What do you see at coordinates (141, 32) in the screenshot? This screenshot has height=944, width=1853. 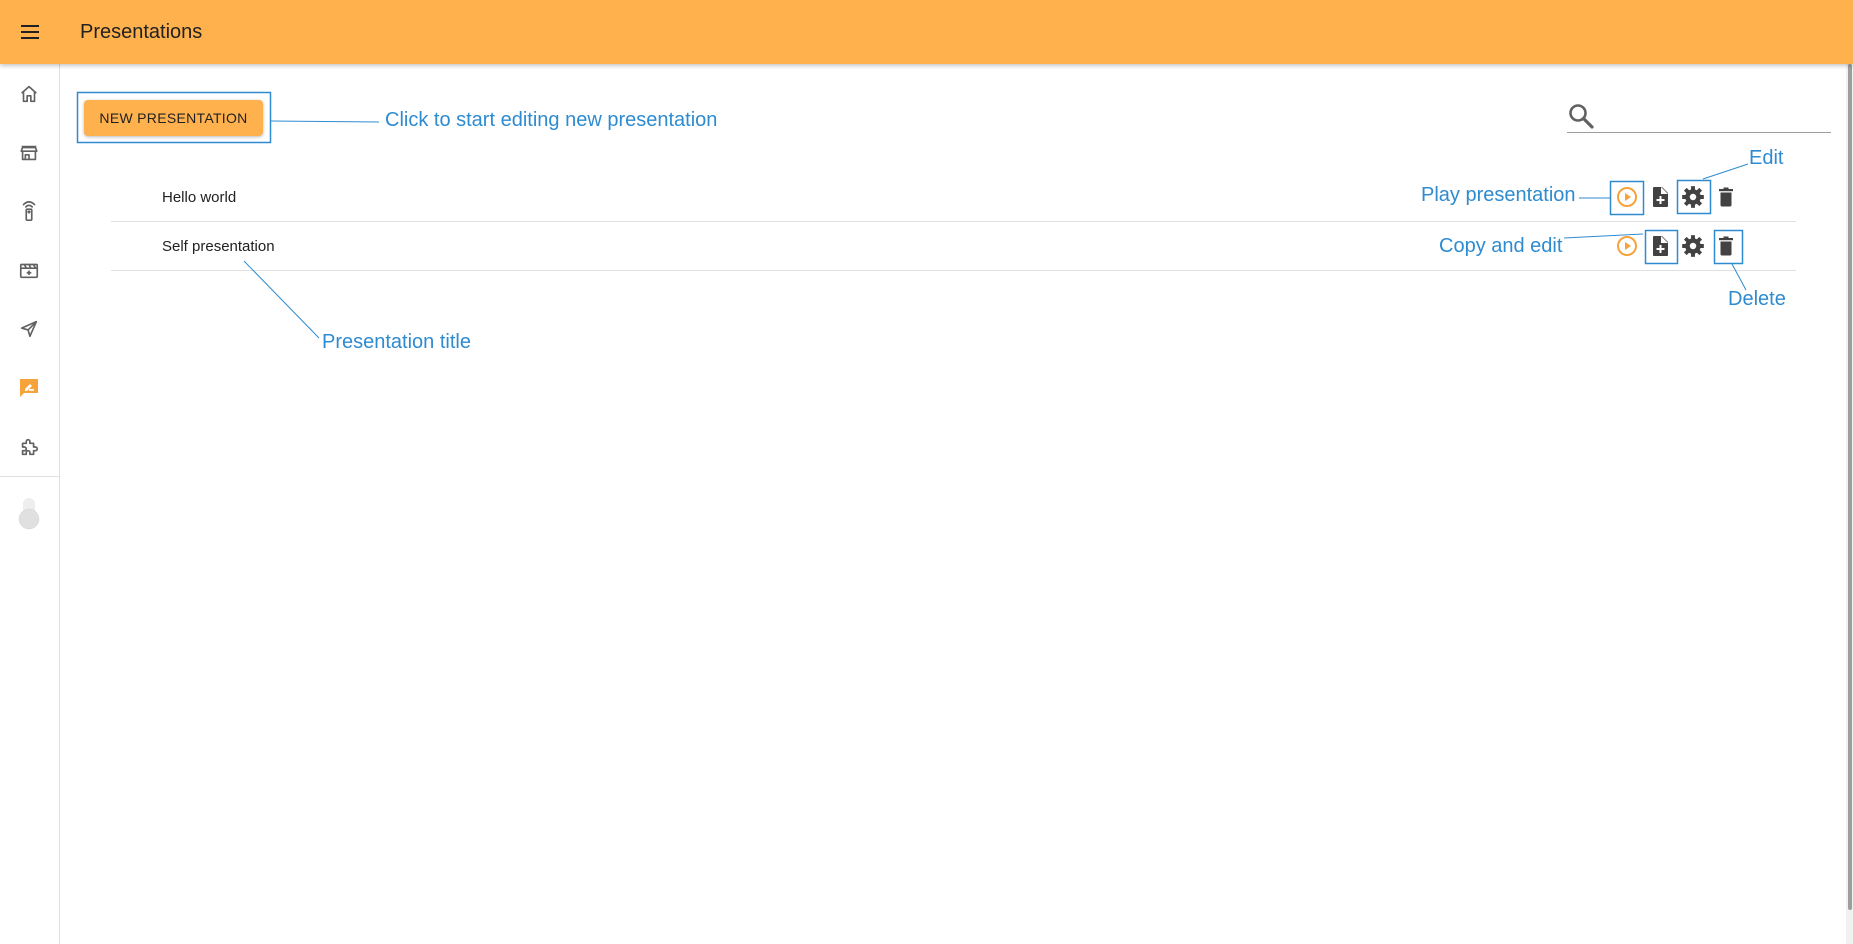 I see `page-title: Presentations` at bounding box center [141, 32].